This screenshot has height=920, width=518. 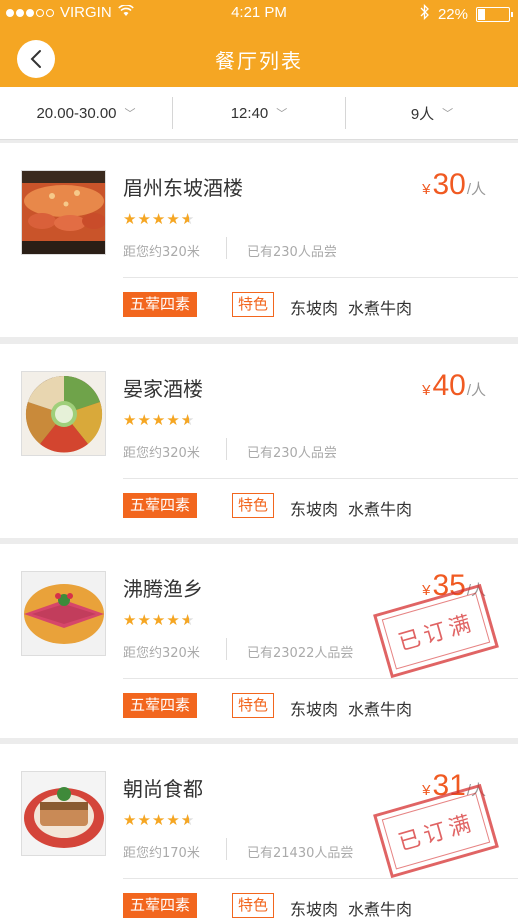 I want to click on battery-percent: 22%, so click(x=452, y=14).